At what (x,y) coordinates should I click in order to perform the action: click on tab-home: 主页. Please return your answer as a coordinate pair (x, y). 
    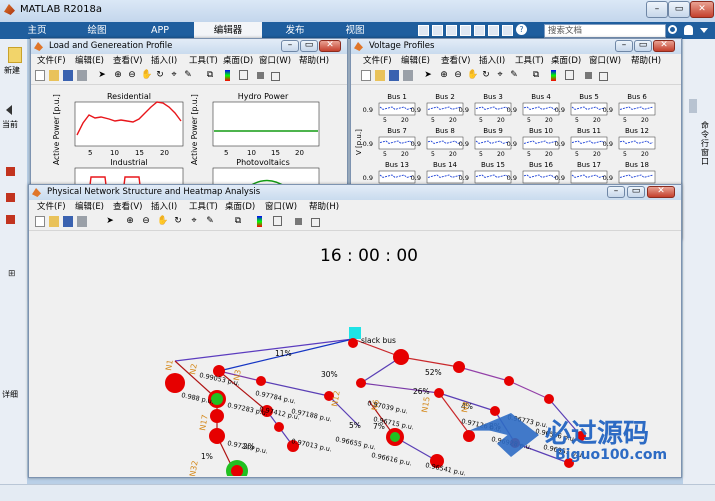
    Looking at the image, I should click on (37, 30).